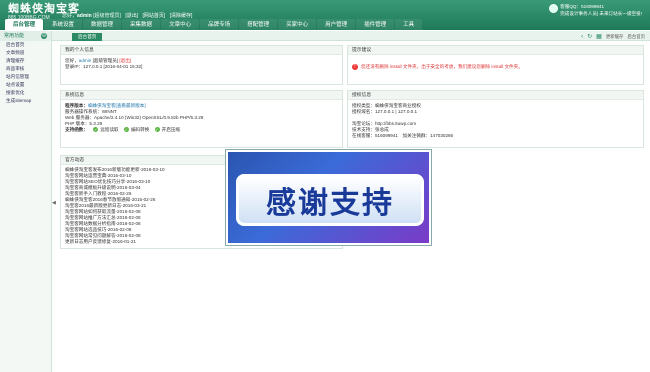  What do you see at coordinates (87, 37) in the screenshot?
I see `tab-home: 后台首页` at bounding box center [87, 37].